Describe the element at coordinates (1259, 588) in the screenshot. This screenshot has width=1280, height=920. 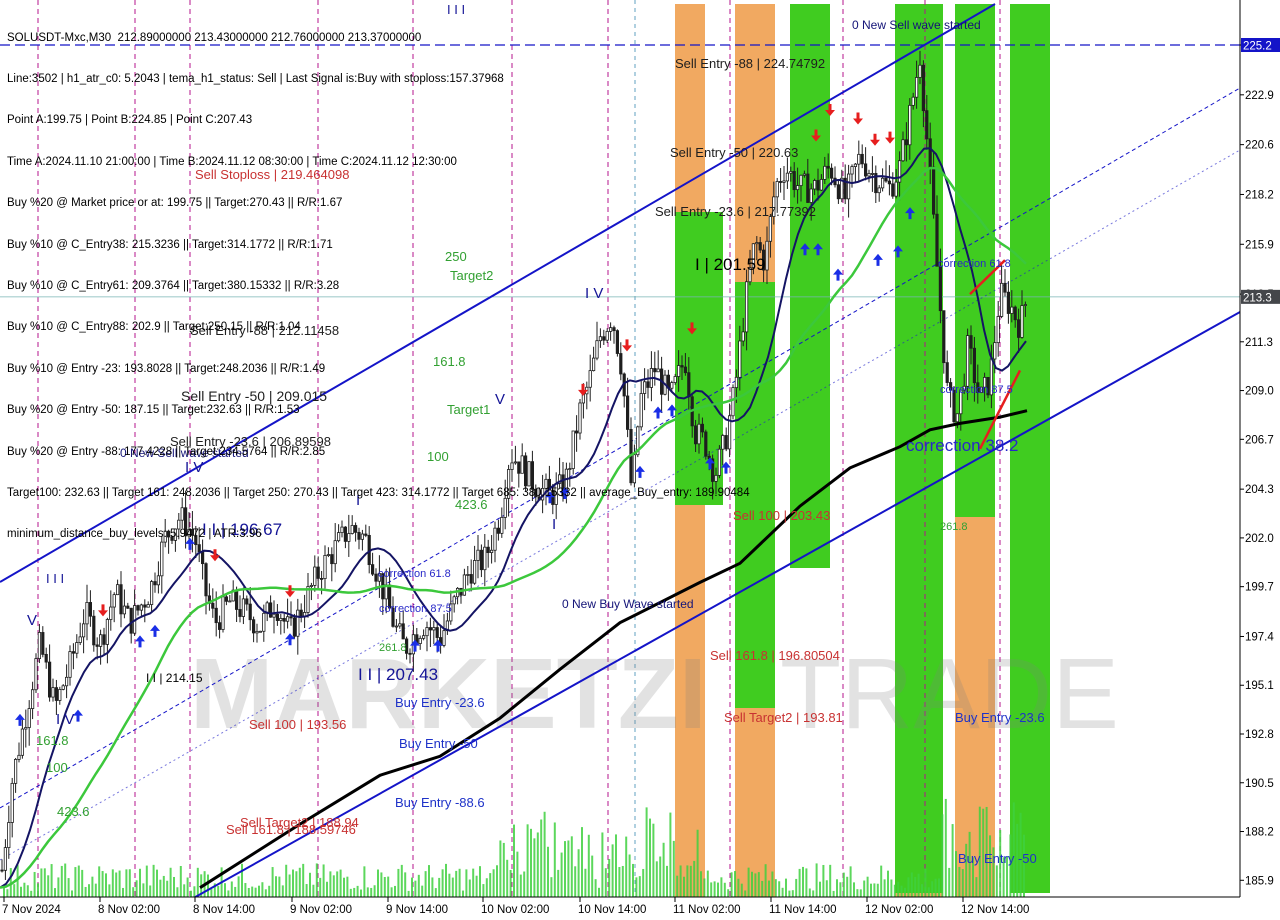
I see `price-tick-label: 199.7` at that location.